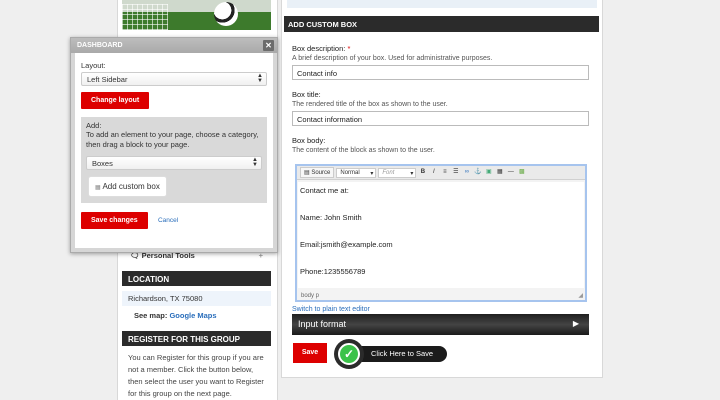 The height and width of the screenshot is (400, 720). Describe the element at coordinates (268, 45) in the screenshot. I see `close-icon: ✕` at that location.